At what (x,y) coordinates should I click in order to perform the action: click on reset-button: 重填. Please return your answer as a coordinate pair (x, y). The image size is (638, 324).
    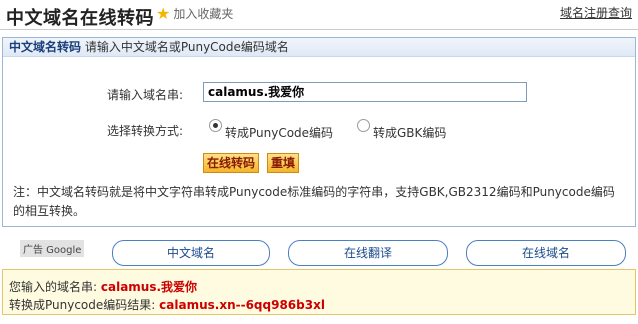
    Looking at the image, I should click on (283, 163).